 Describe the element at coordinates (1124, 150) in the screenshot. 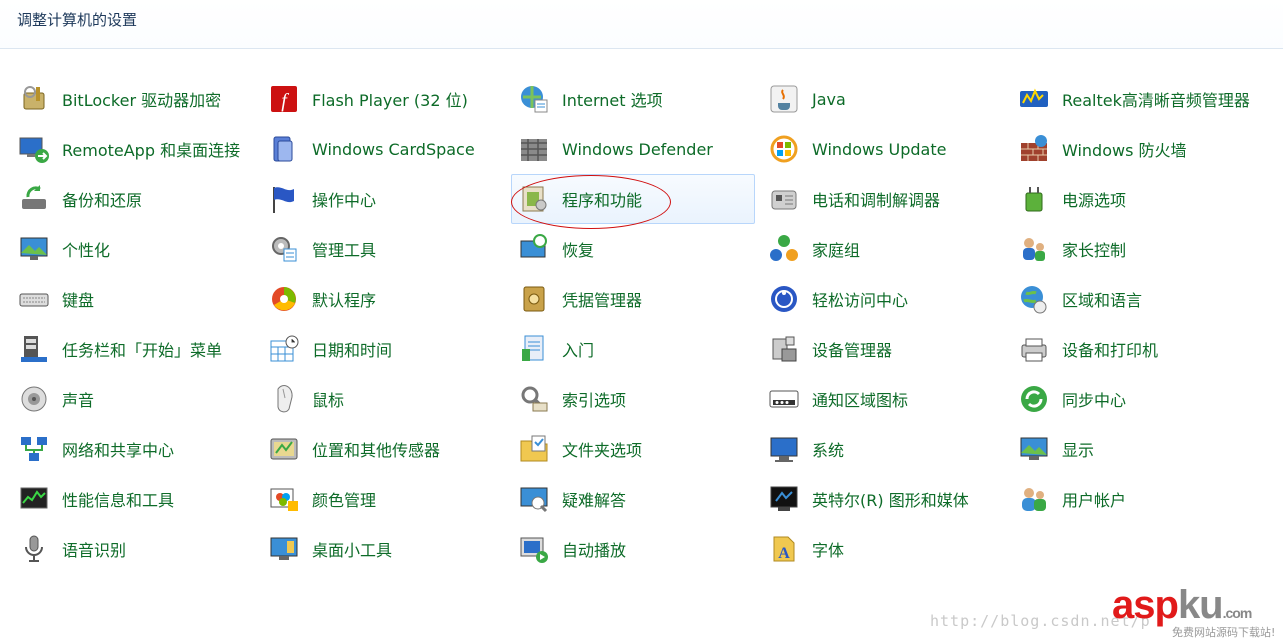

I see `cp-item-label: Windows 防火墙` at that location.